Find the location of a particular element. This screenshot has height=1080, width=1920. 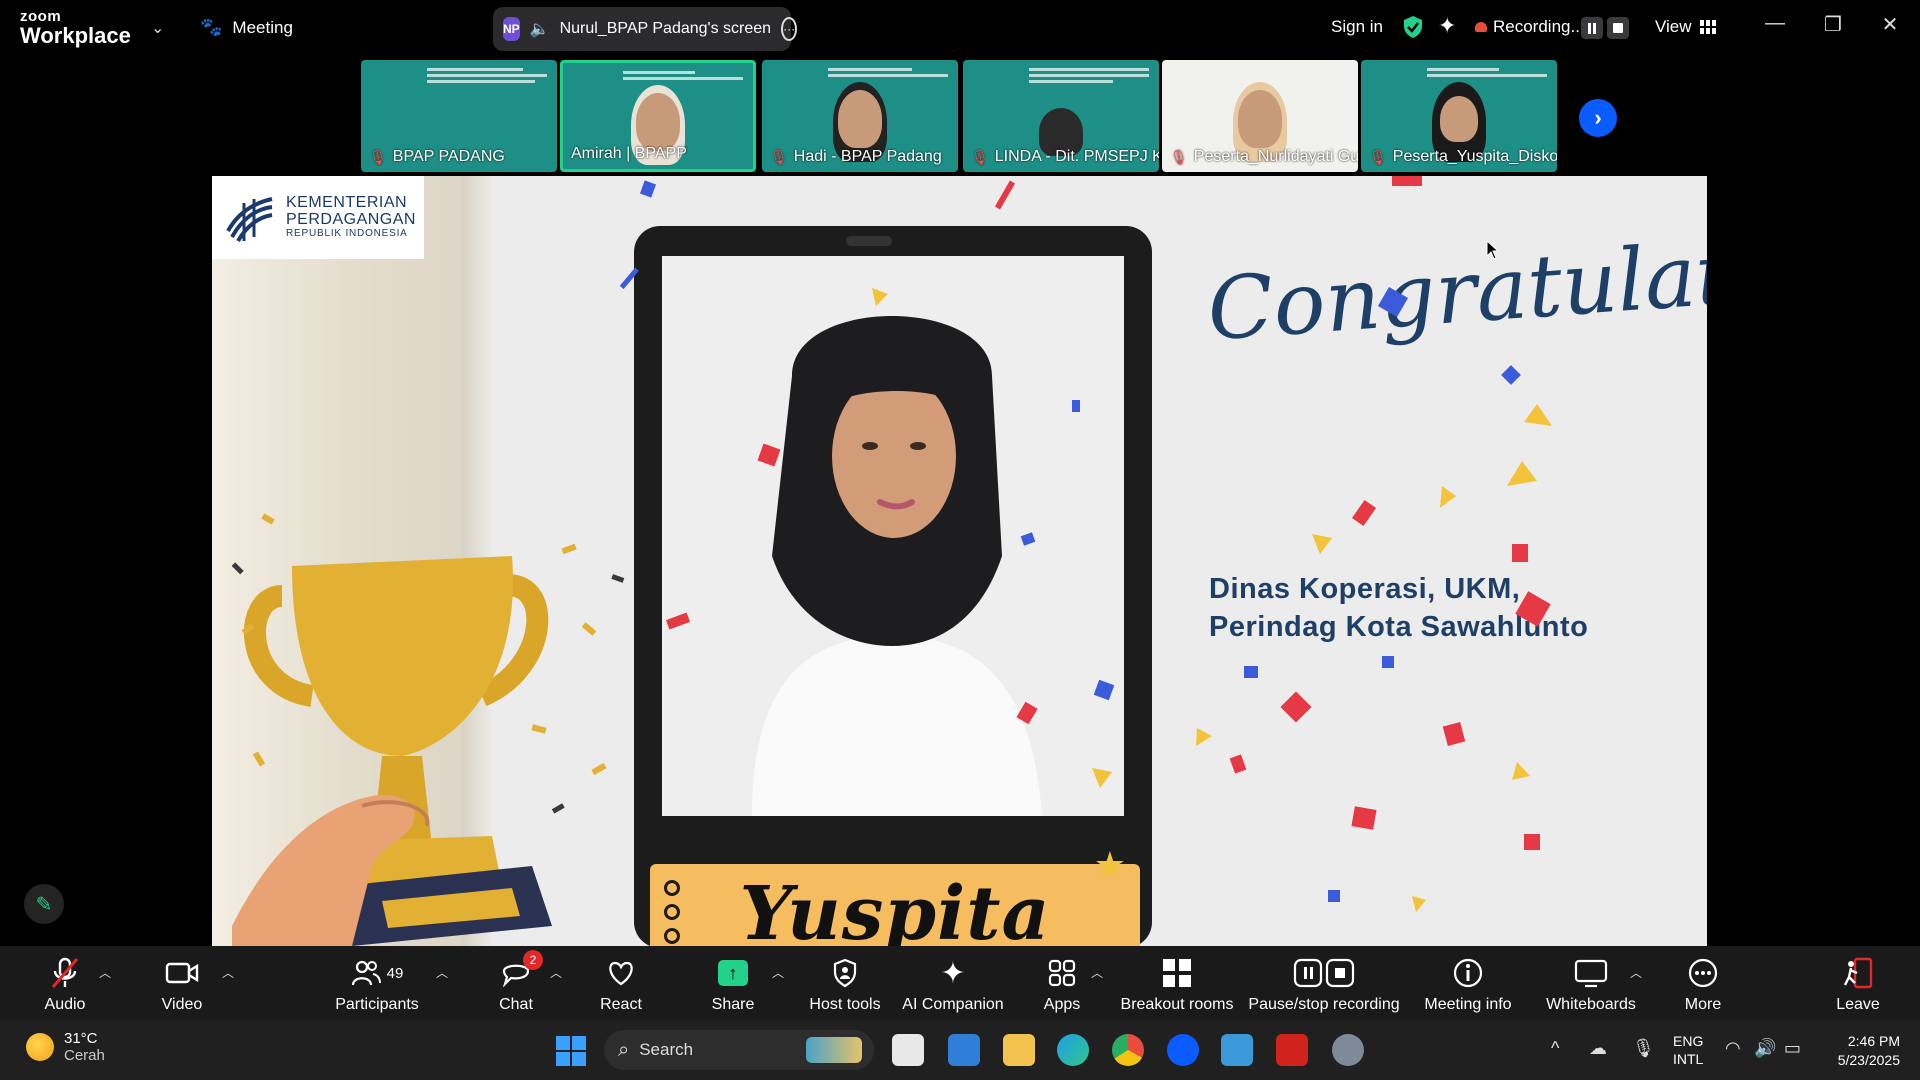

onedrive-icon: ☁ is located at coordinates (1598, 1048).